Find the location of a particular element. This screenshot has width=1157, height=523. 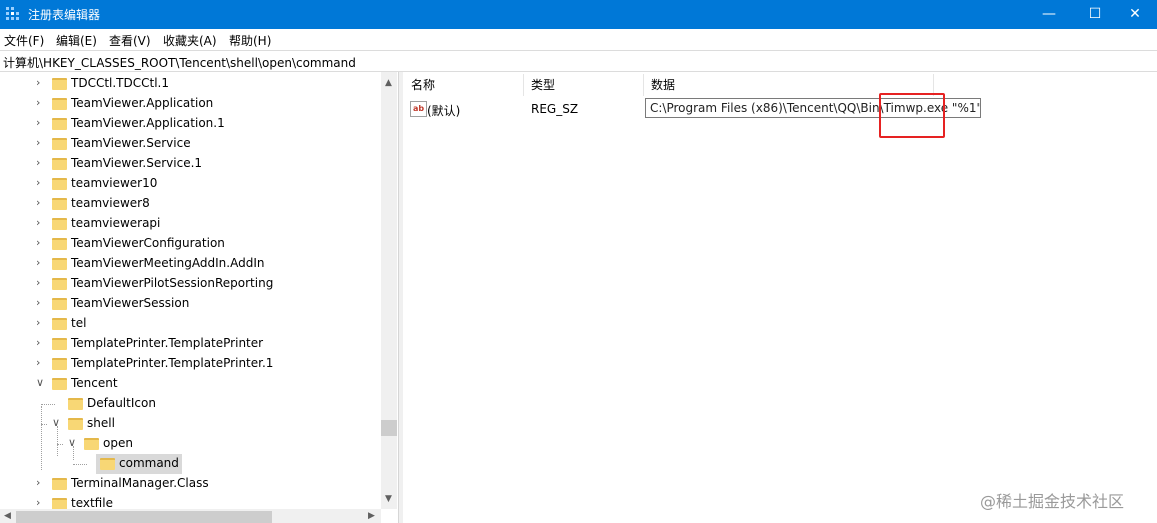

regedit-app-icon is located at coordinates (12, 13).